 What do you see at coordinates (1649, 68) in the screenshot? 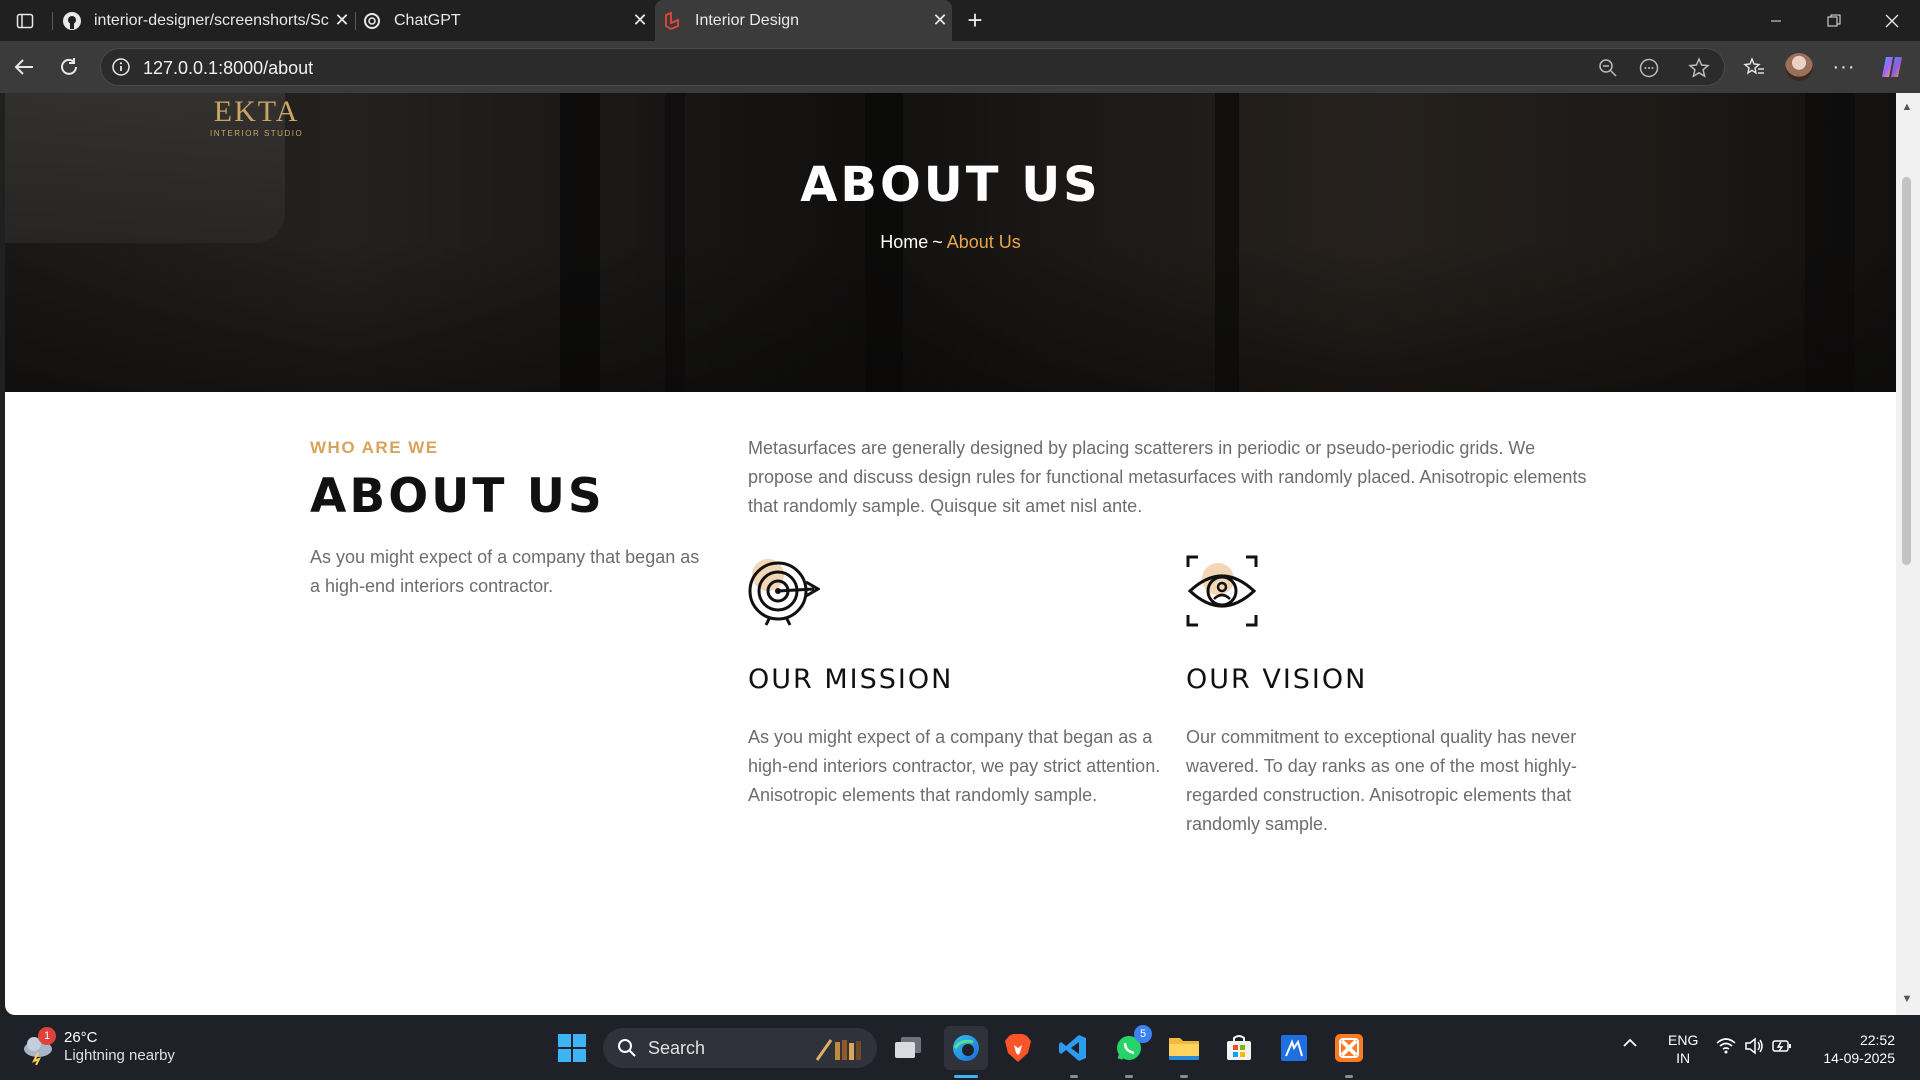
I see `reading-mode-icon` at bounding box center [1649, 68].